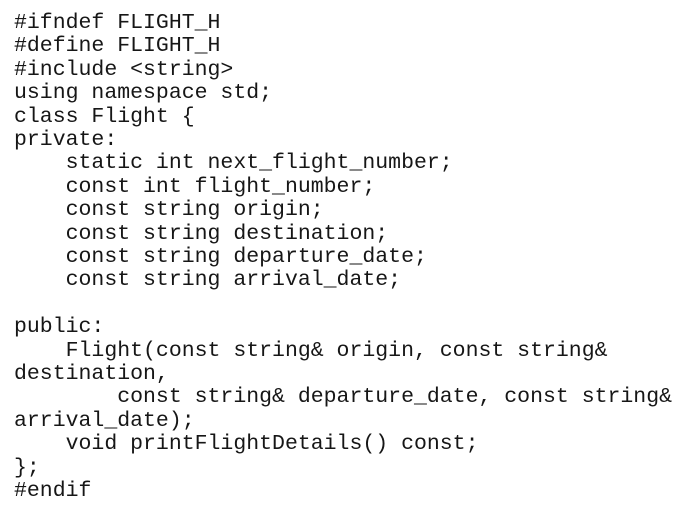 Image resolution: width=700 pixels, height=520 pixels. What do you see at coordinates (117, 23) in the screenshot?
I see `code-line: #ifndef FLIGHT_H` at bounding box center [117, 23].